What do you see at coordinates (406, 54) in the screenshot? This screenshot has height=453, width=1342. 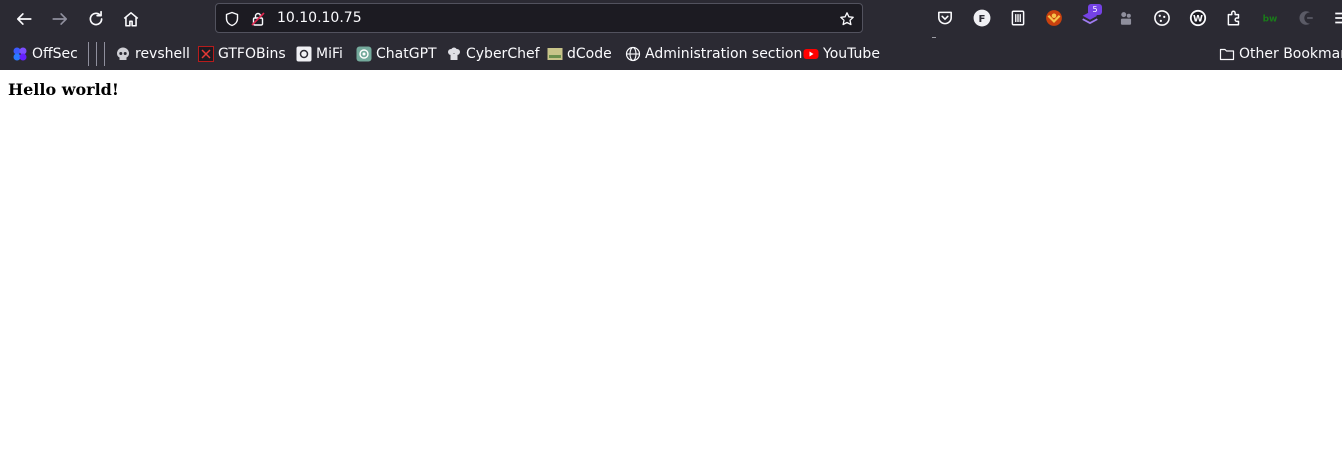 I see `bookmark-label: ChatGPT` at bounding box center [406, 54].